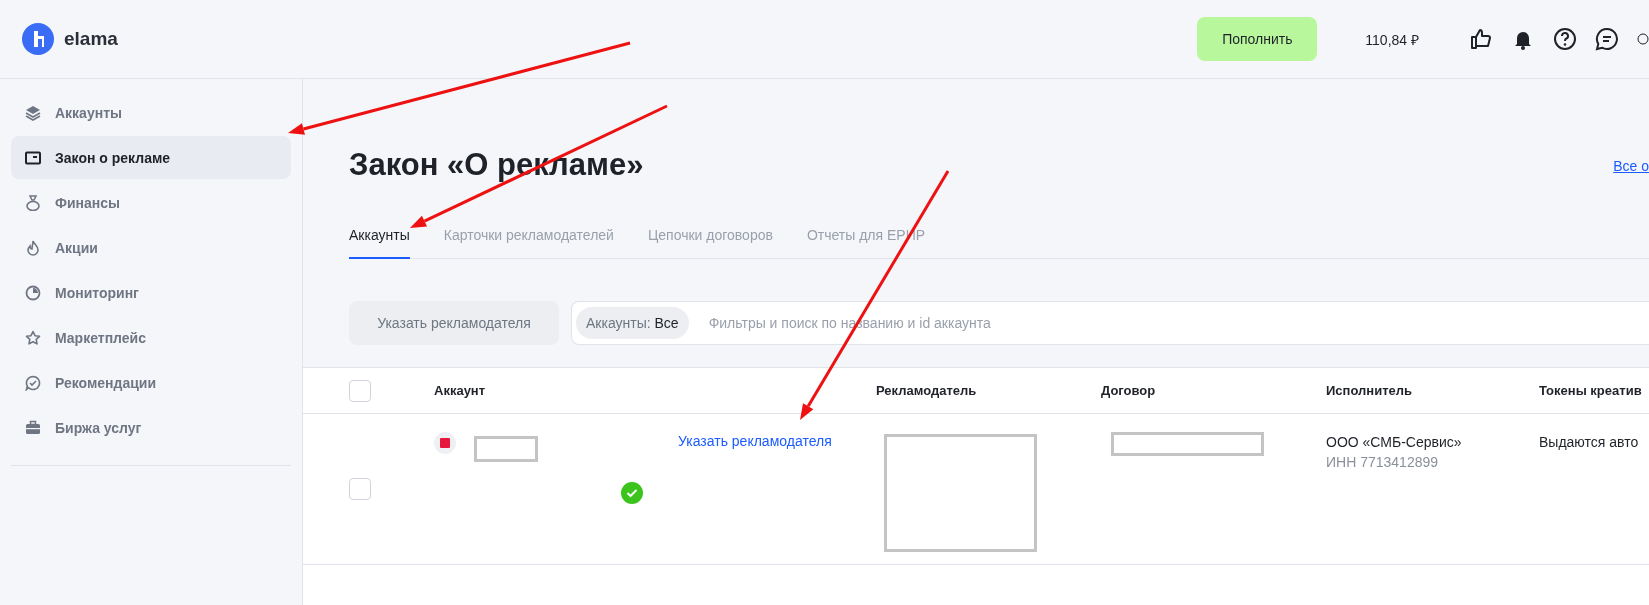 The image size is (1649, 605). What do you see at coordinates (1607, 39) in the screenshot?
I see `chat-icon` at bounding box center [1607, 39].